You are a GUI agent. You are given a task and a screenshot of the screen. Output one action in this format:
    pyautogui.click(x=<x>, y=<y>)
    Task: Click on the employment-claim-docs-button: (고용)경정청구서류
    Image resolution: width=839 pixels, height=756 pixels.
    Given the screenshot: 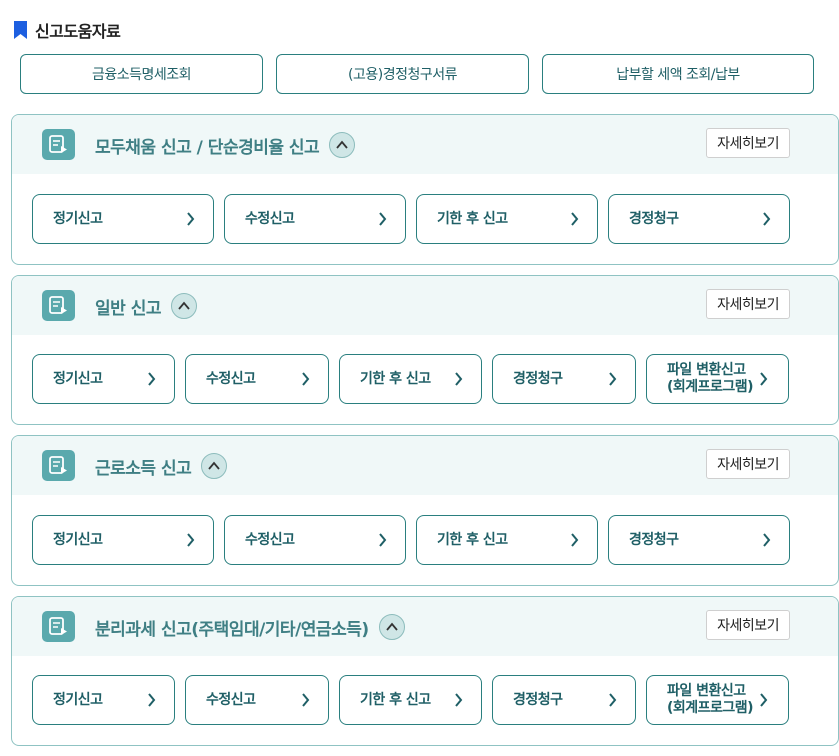 What is the action you would take?
    pyautogui.click(x=402, y=74)
    